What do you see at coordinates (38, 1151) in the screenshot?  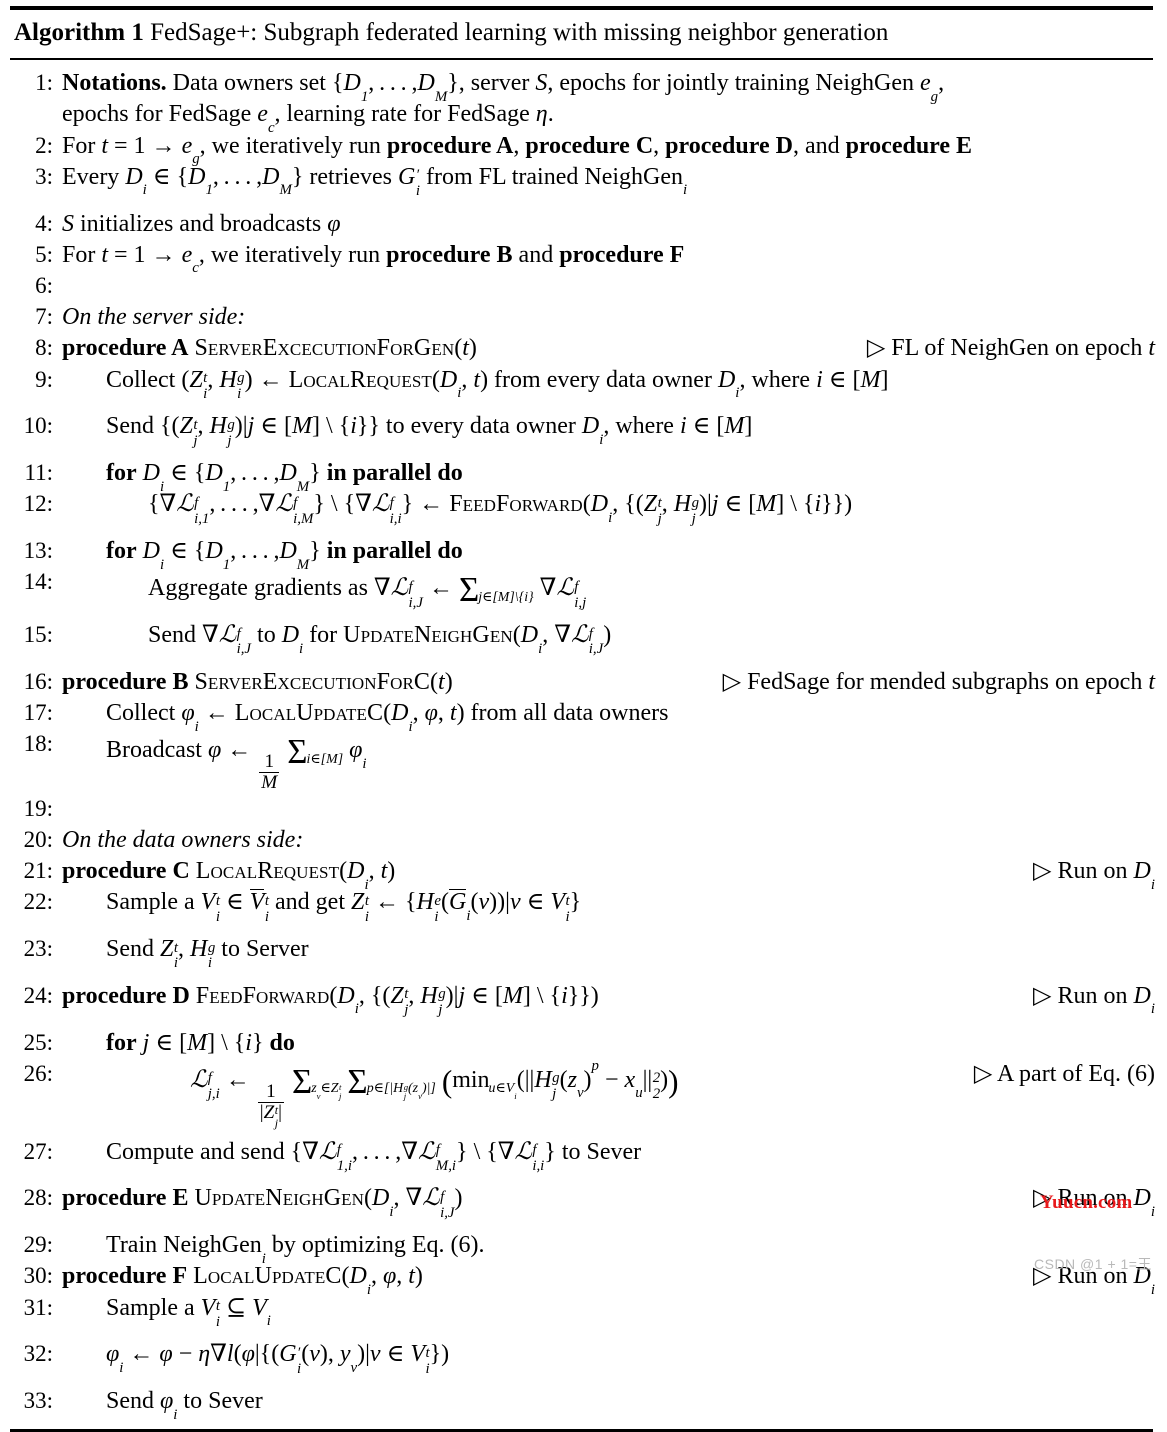 I see `line-number: 27:` at bounding box center [38, 1151].